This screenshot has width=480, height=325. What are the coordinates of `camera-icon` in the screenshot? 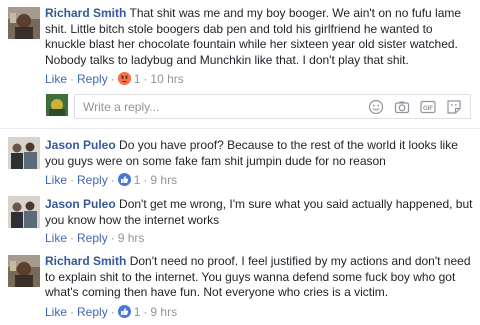 It's located at (402, 107).